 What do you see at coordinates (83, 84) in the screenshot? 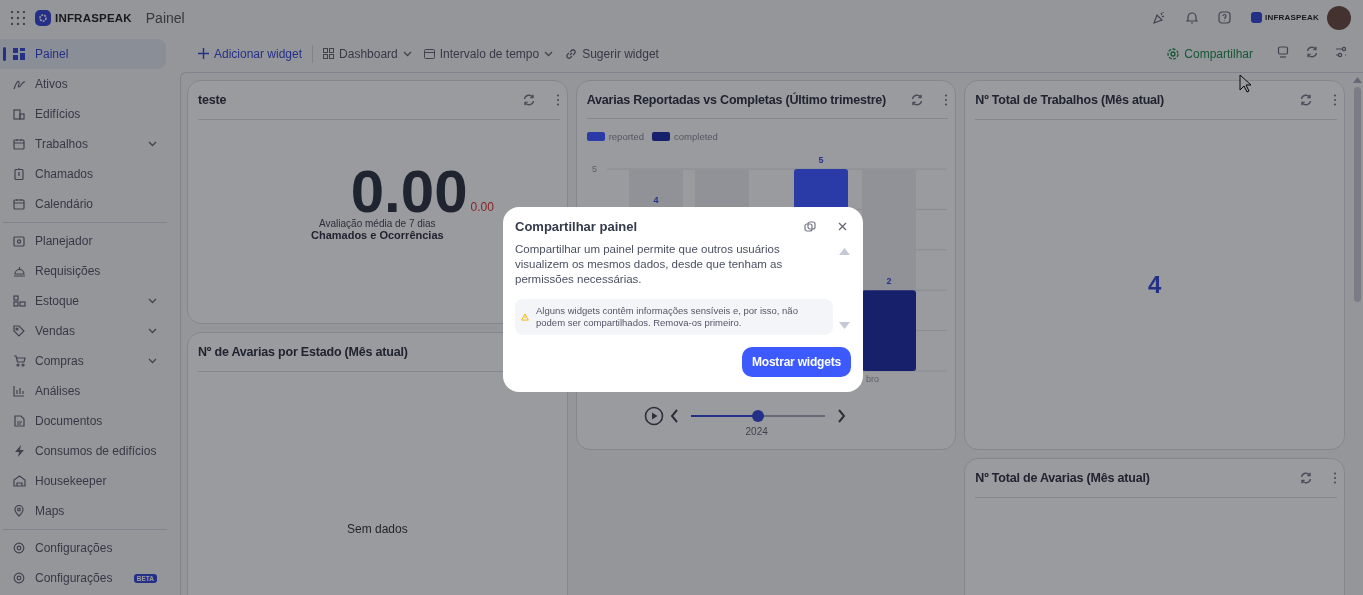
I see `sidebar-item: Ativos` at bounding box center [83, 84].